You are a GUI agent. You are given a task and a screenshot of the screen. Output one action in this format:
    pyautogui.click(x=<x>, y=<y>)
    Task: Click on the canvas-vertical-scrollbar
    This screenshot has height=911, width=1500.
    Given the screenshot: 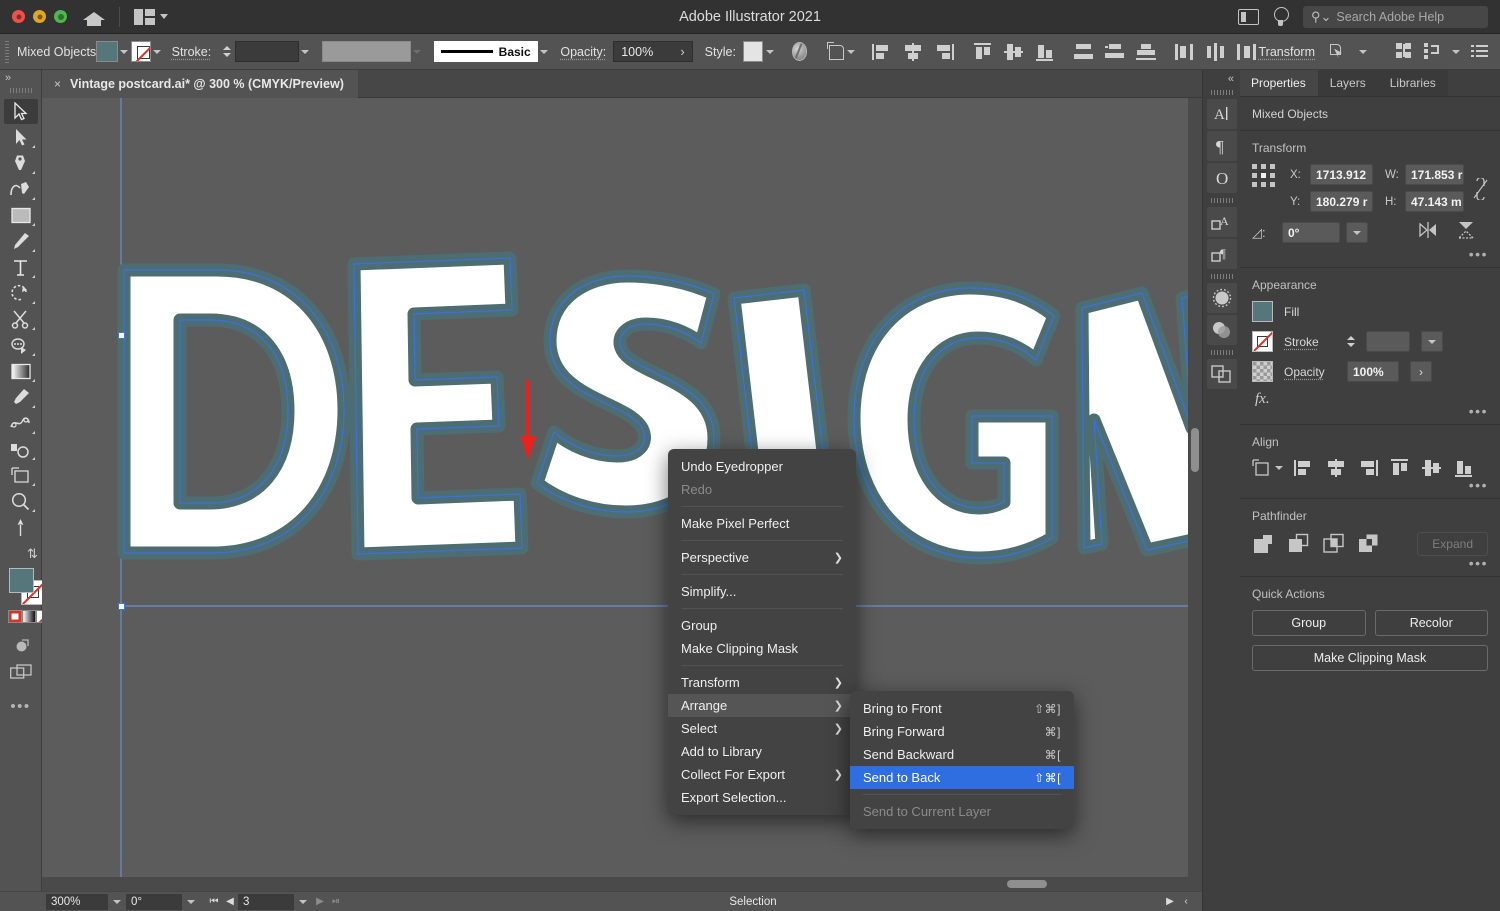 What is the action you would take?
    pyautogui.click(x=1195, y=494)
    